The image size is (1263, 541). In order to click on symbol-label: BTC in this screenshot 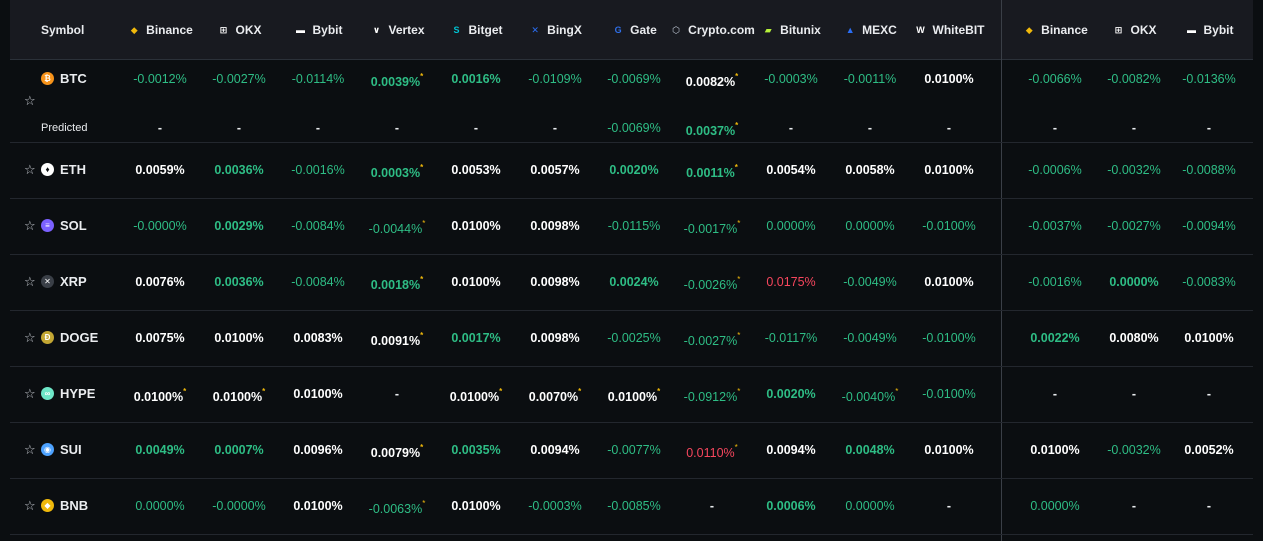, I will do `click(73, 79)`.